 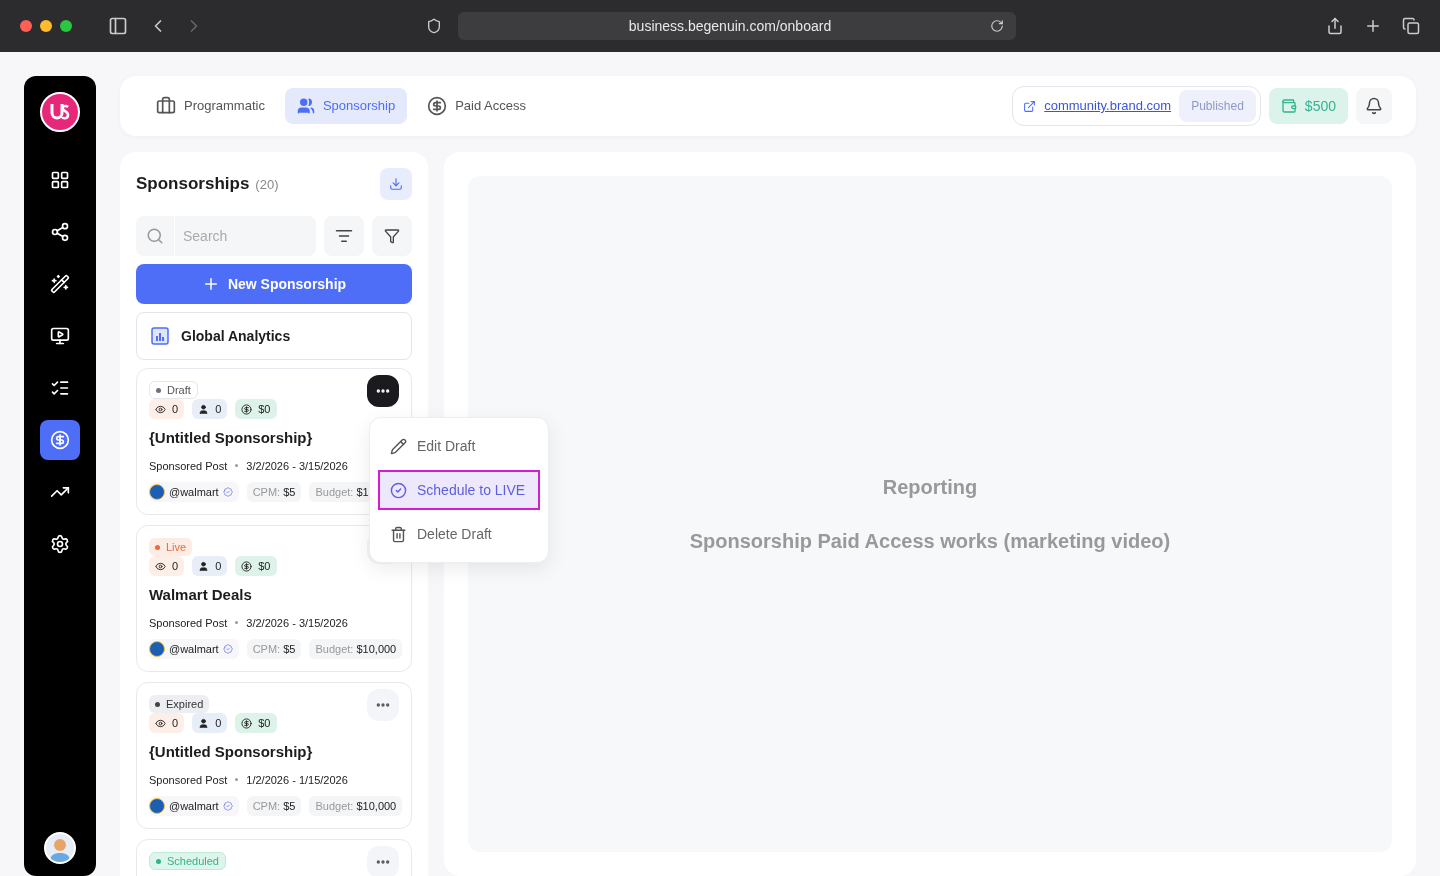 What do you see at coordinates (930, 487) in the screenshot?
I see `report-title: Reporting` at bounding box center [930, 487].